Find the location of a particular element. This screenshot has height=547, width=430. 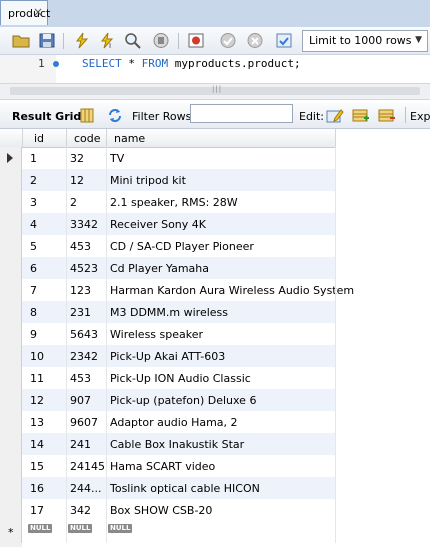

filter-rows-input is located at coordinates (241, 113).